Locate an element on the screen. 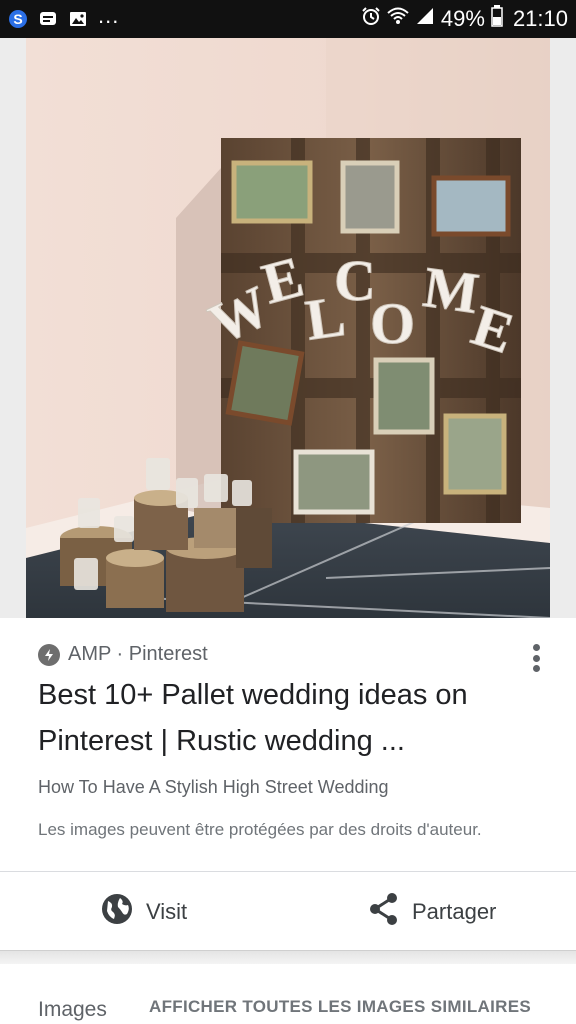  amp-bolt-icon is located at coordinates (49, 654).